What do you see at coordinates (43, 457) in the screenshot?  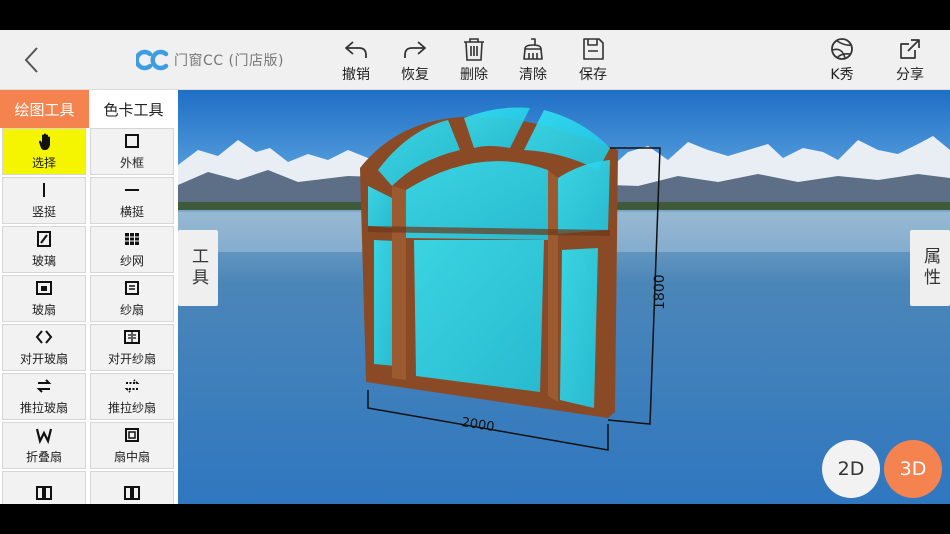 I see `tool-label: 折叠扇` at bounding box center [43, 457].